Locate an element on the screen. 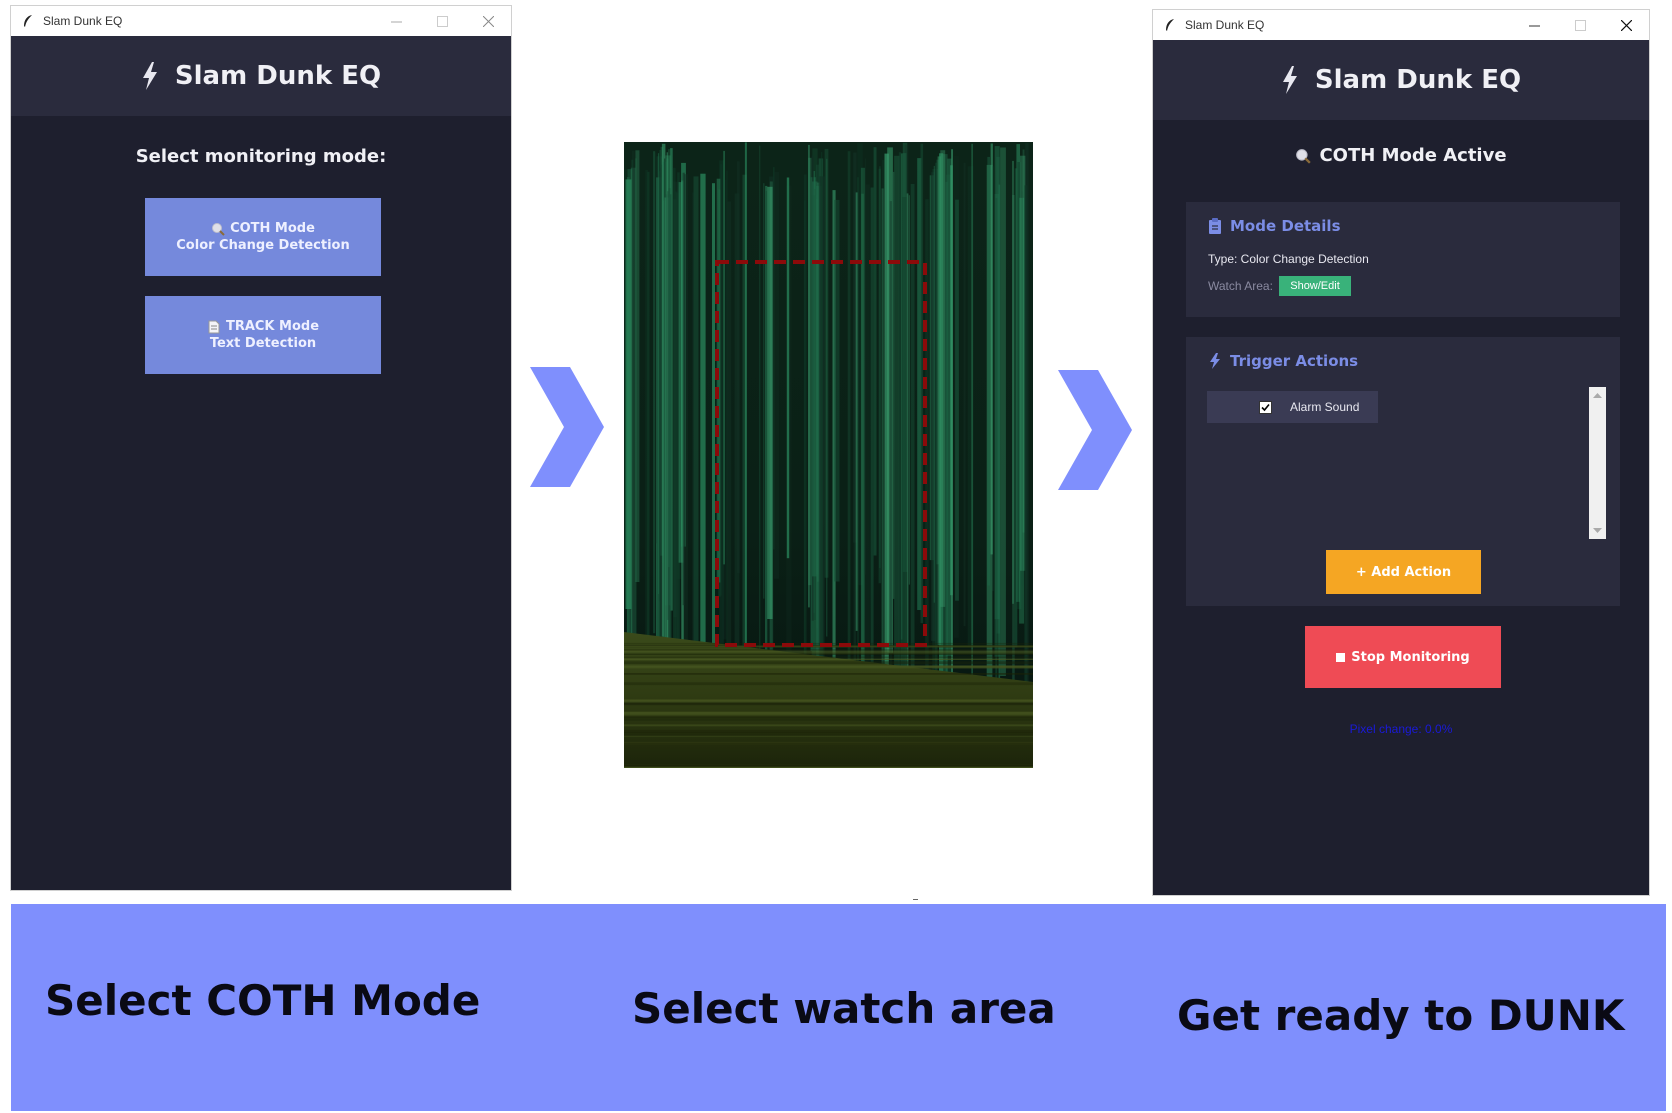 The image size is (1672, 1113). pixel-change-readout: Pixel change: 0.0% is located at coordinates (1401, 729).